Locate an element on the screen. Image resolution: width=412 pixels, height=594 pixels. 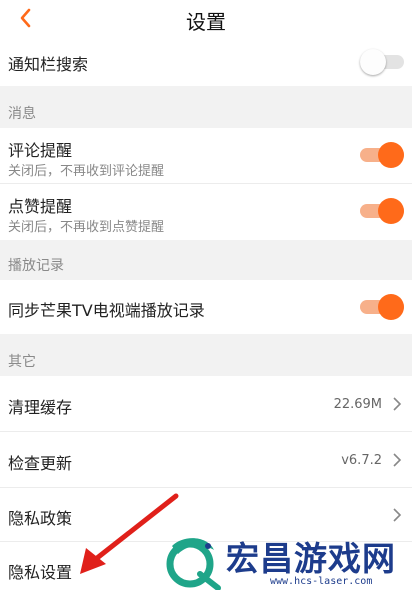
settings-row-check-update: 检查更新 v6.7.2 is located at coordinates (206, 460).